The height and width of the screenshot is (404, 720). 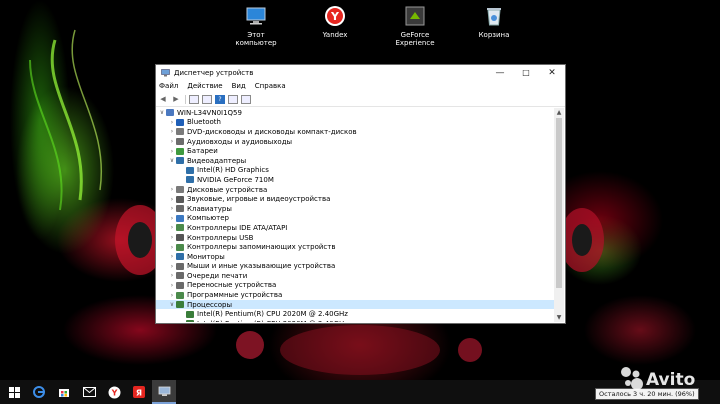 I want to click on desktop-icon-yandex: Y Yandex, so click(x=335, y=21).